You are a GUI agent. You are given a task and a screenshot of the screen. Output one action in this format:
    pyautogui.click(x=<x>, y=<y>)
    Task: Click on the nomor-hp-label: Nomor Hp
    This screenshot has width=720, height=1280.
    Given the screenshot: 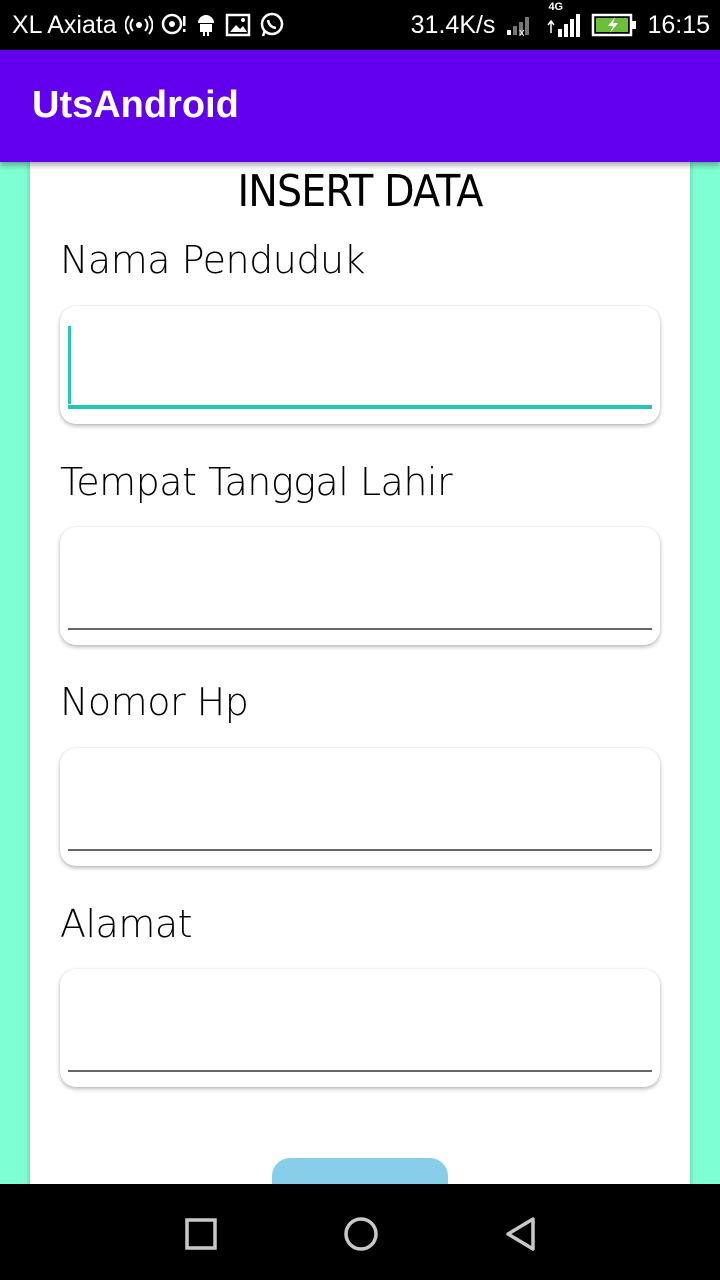 What is the action you would take?
    pyautogui.click(x=154, y=702)
    